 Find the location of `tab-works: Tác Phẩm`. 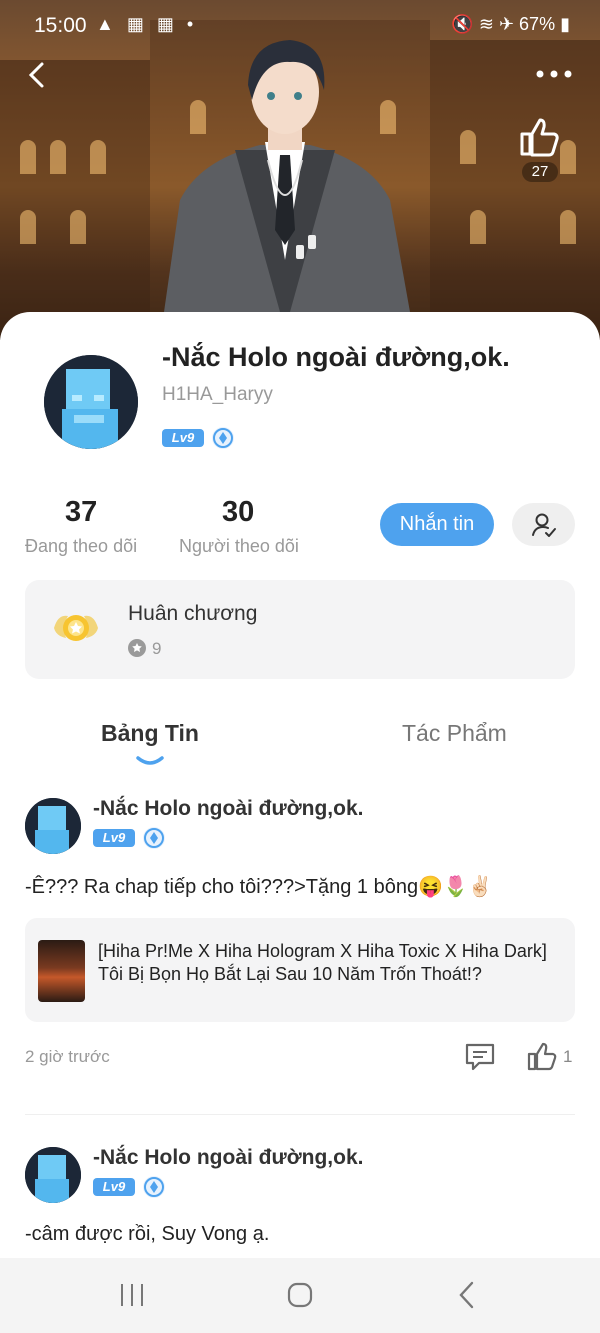

tab-works: Tác Phẩm is located at coordinates (454, 733).